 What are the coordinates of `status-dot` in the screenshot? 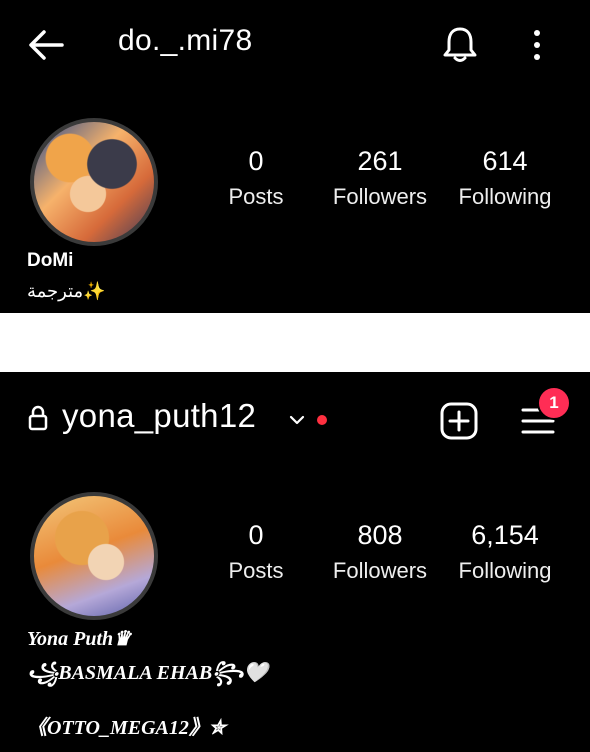 It's located at (322, 420).